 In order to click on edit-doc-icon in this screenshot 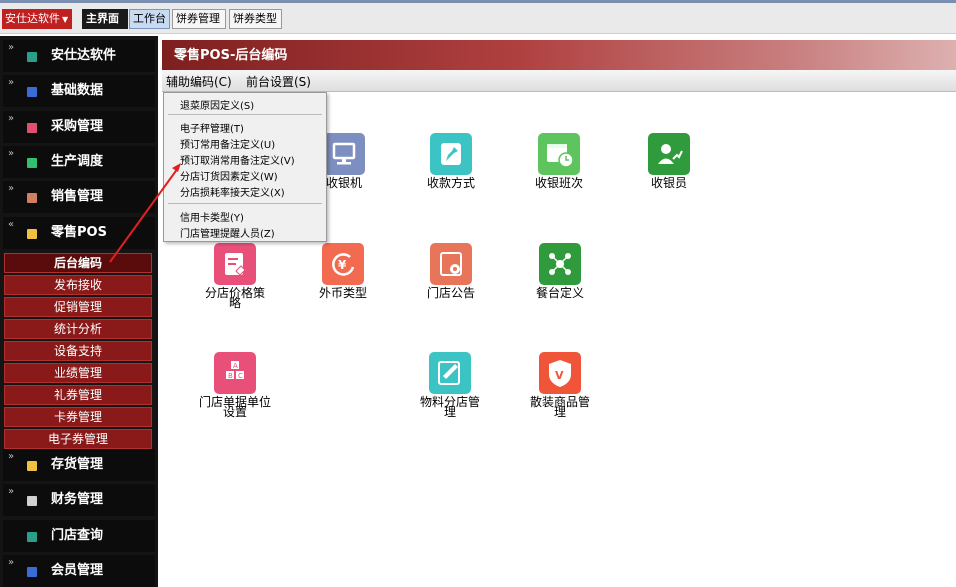, I will do `click(235, 264)`.